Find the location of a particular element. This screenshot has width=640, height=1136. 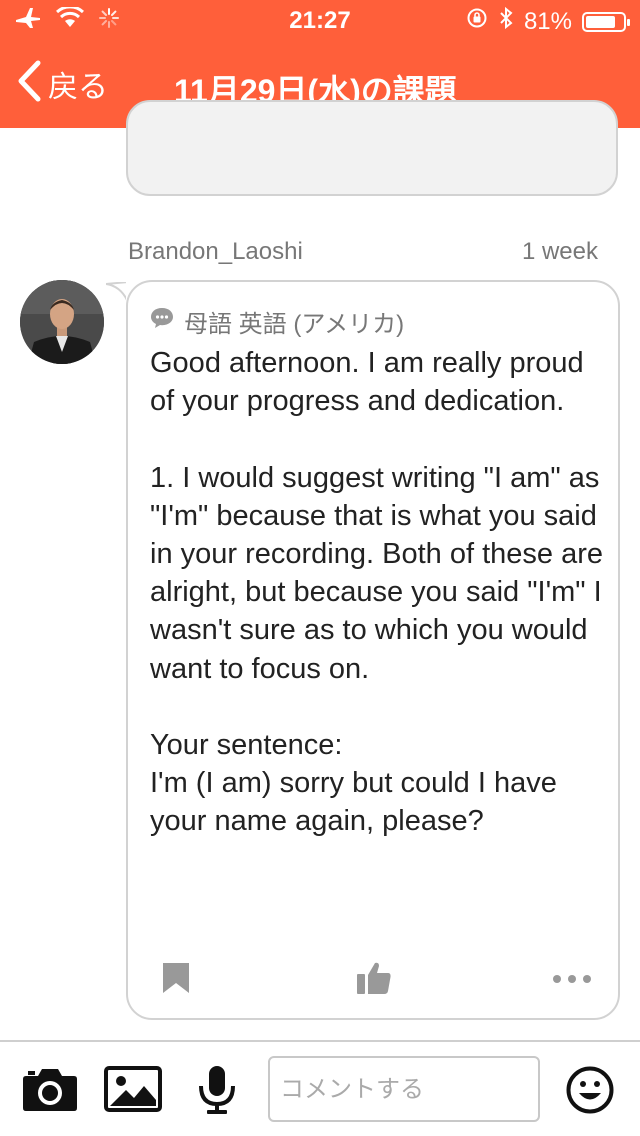

comment-input is located at coordinates (404, 1089).